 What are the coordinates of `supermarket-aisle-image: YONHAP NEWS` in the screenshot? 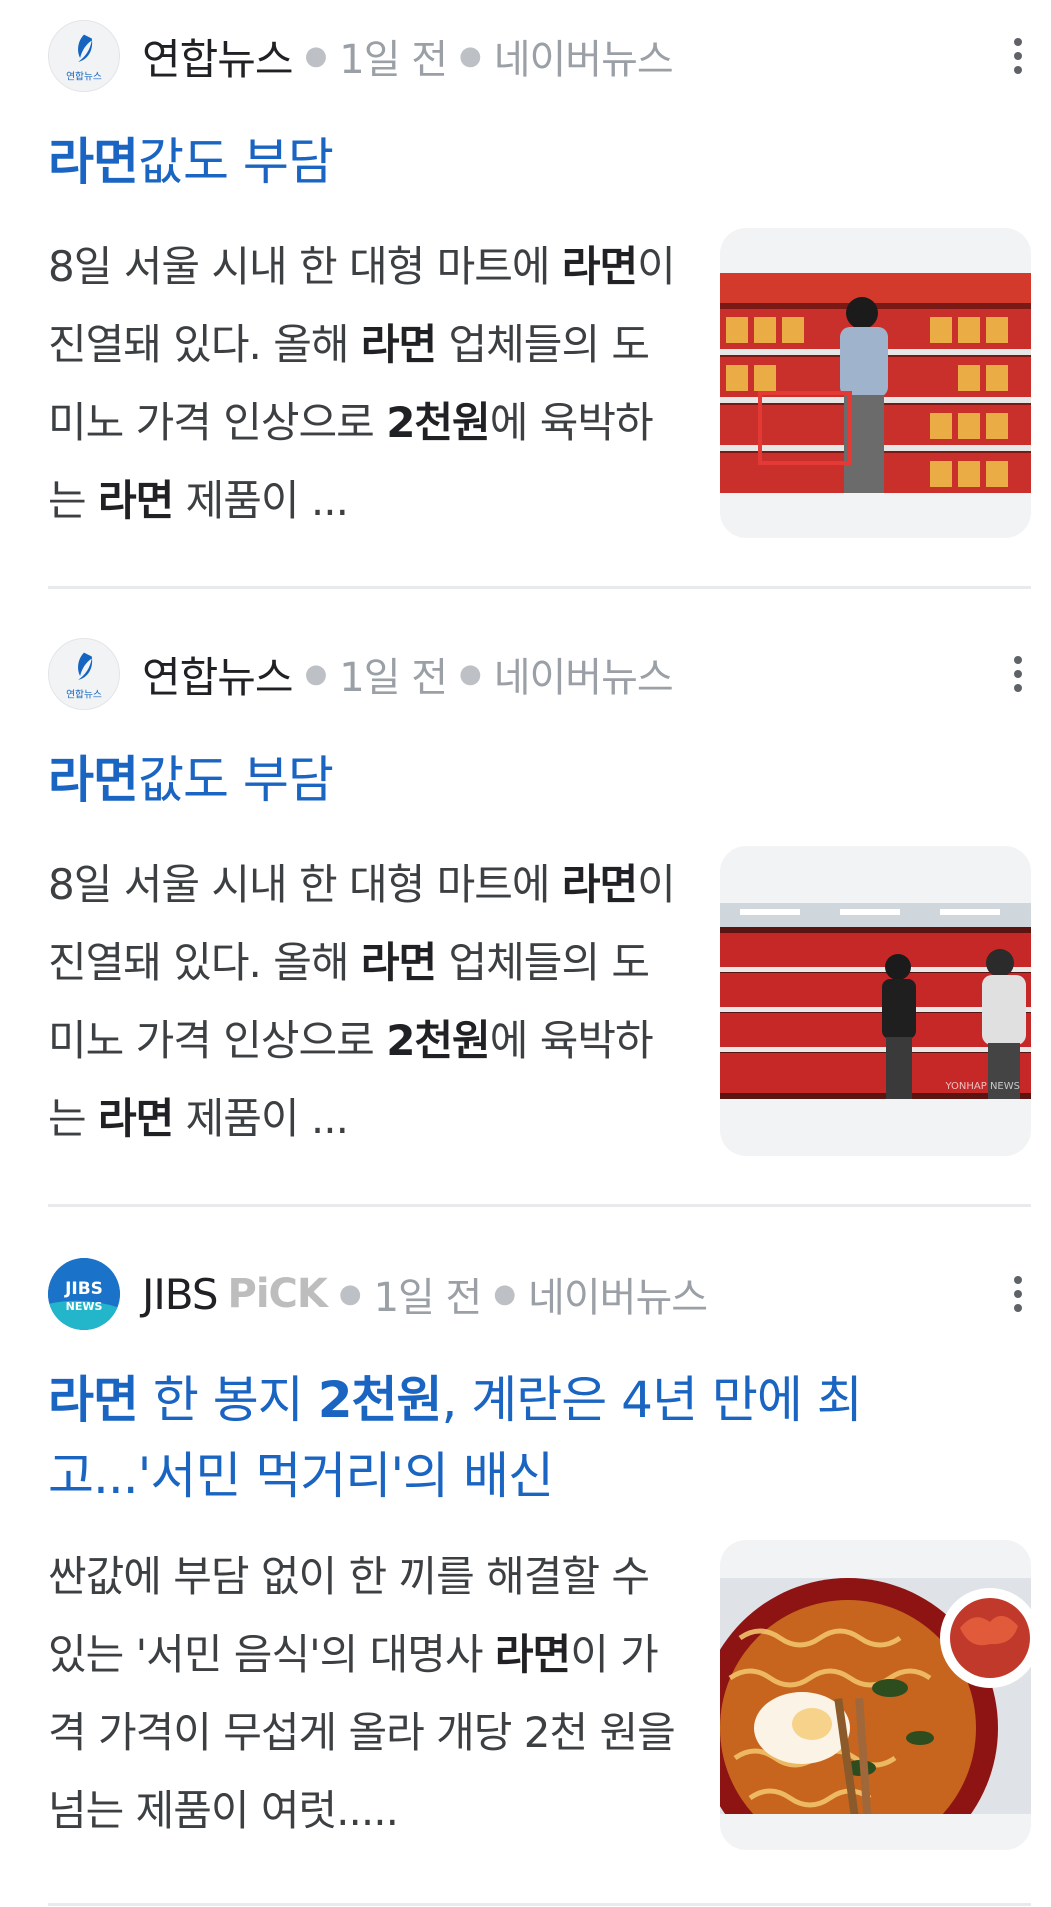 It's located at (875, 1001).